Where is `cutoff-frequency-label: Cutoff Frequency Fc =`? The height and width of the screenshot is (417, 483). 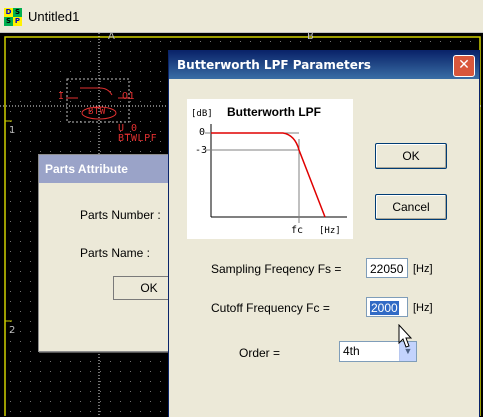
cutoff-frequency-label: Cutoff Frequency Fc = is located at coordinates (270, 308).